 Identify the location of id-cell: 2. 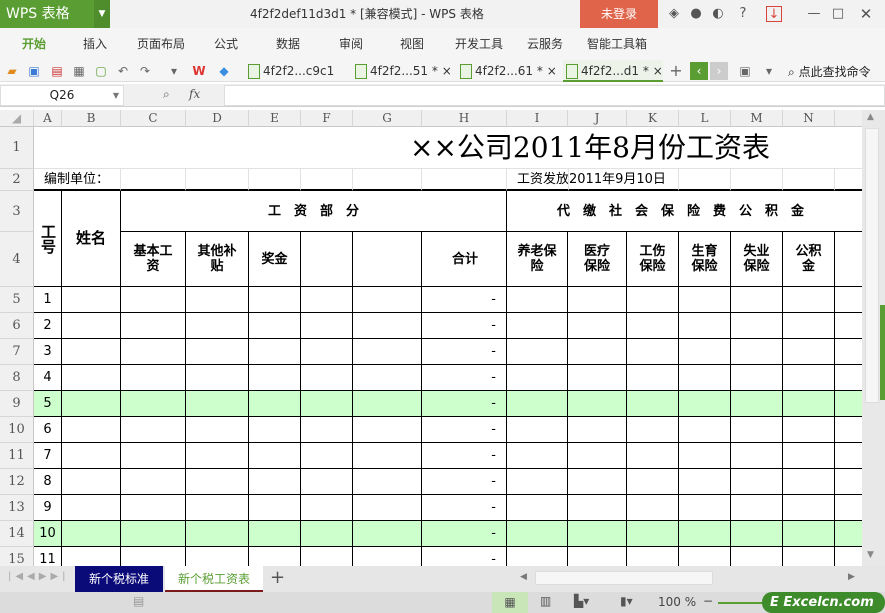
(48, 326).